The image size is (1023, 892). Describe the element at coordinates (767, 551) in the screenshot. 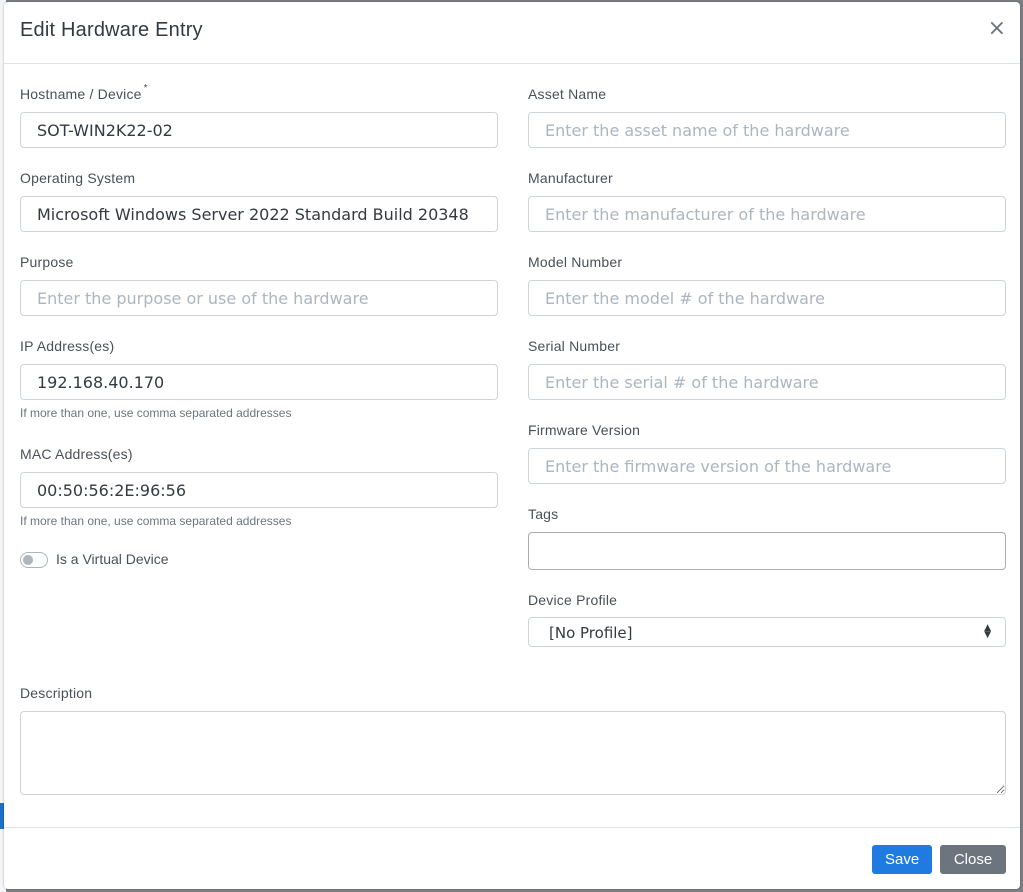

I see `tags-input` at that location.